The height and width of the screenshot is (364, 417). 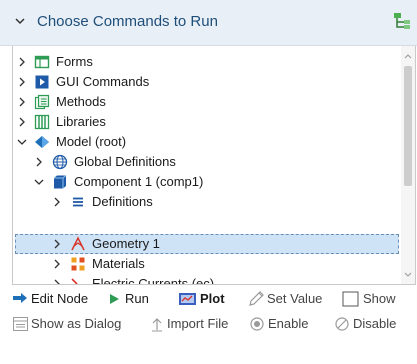 I want to click on edit-node-button: Edit Node, so click(x=53, y=299).